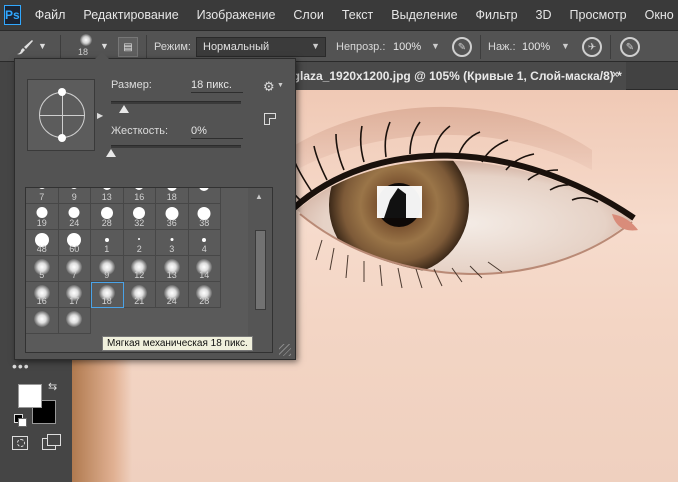 This screenshot has width=678, height=482. What do you see at coordinates (130, 15) in the screenshot?
I see `menu-edit: Редактирование` at bounding box center [130, 15].